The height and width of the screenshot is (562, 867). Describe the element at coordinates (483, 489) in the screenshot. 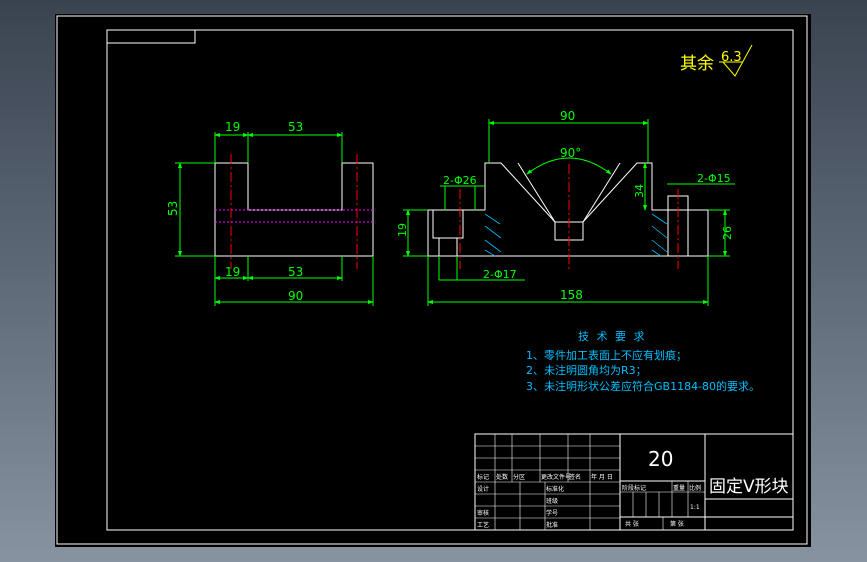

I see `tb-design: 设计` at that location.